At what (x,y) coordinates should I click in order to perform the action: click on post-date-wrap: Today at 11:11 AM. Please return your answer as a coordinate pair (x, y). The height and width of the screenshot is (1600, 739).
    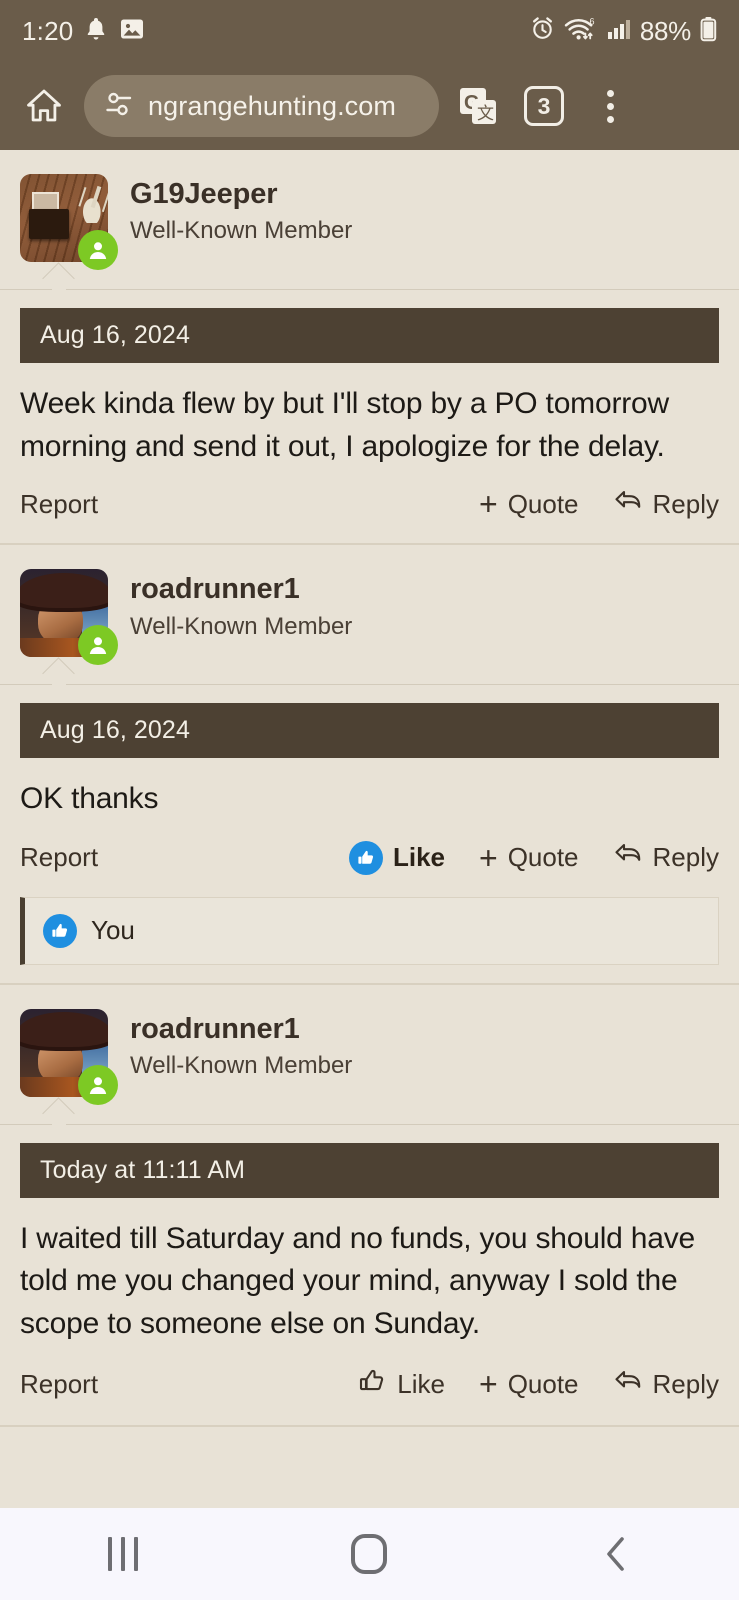
    Looking at the image, I should click on (369, 1161).